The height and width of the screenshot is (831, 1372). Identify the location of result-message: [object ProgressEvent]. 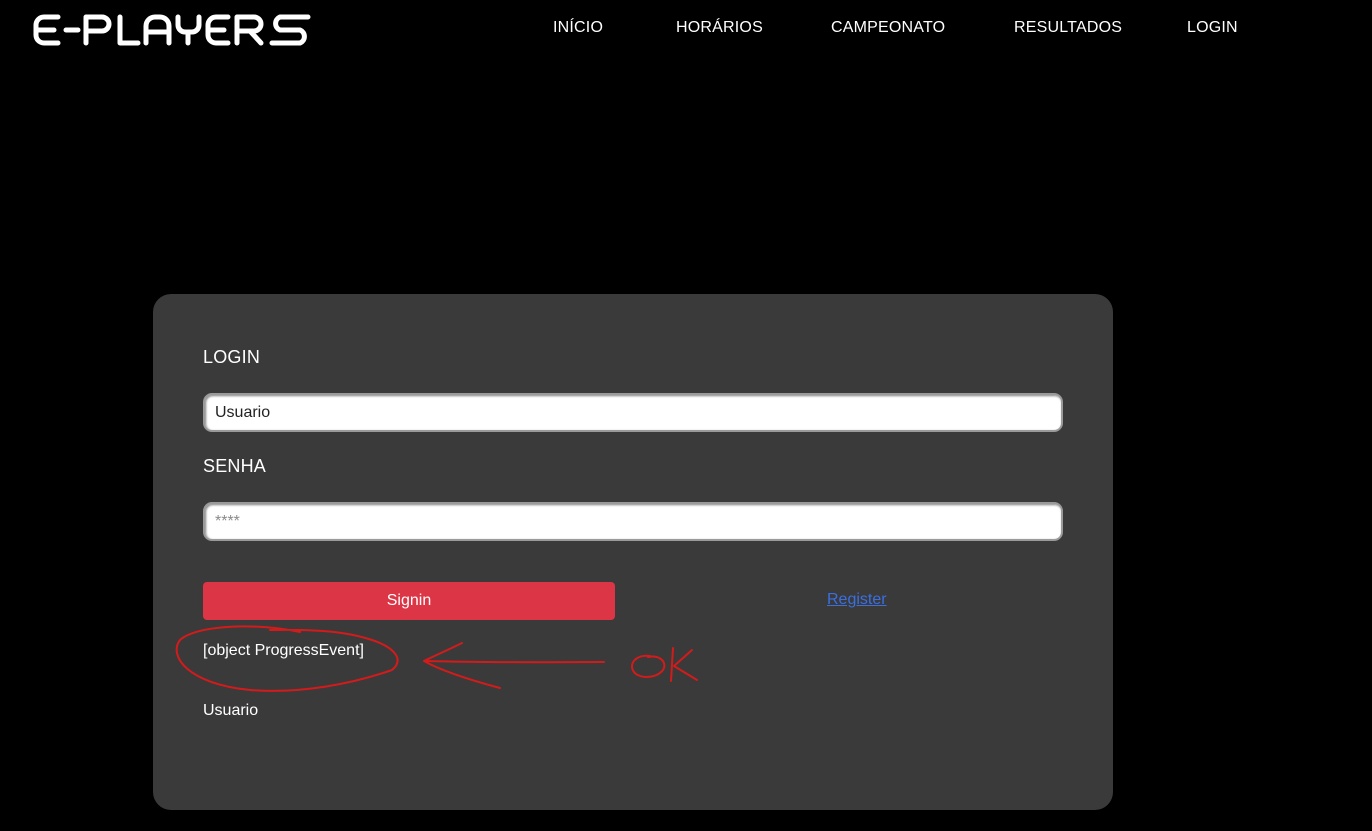
(283, 650).